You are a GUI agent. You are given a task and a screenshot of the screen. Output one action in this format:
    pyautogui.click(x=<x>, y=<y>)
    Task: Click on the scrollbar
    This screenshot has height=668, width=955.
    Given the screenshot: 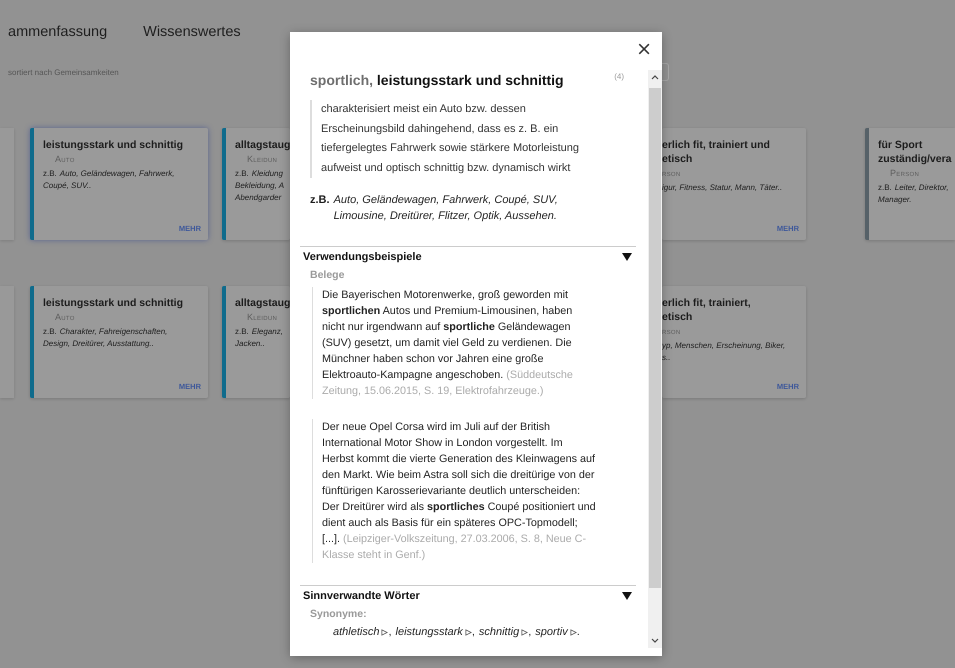 What is the action you would take?
    pyautogui.click(x=655, y=359)
    